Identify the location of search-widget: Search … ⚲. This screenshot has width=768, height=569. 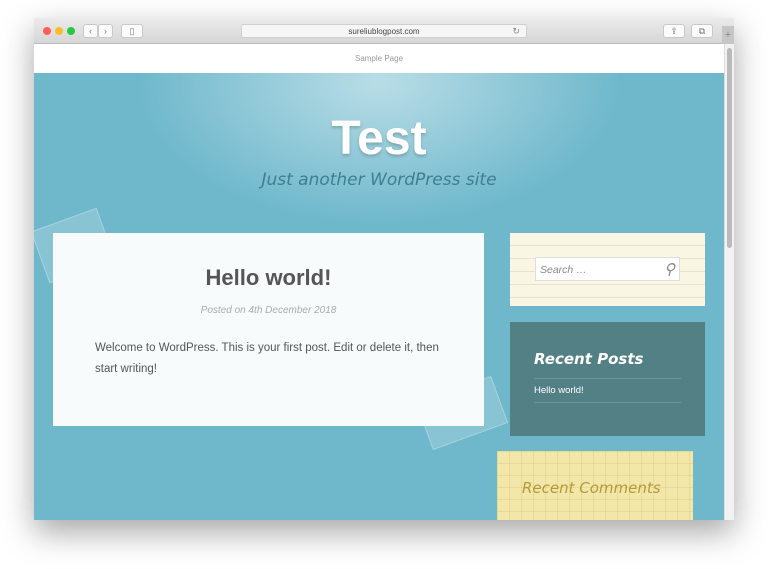
(607, 269).